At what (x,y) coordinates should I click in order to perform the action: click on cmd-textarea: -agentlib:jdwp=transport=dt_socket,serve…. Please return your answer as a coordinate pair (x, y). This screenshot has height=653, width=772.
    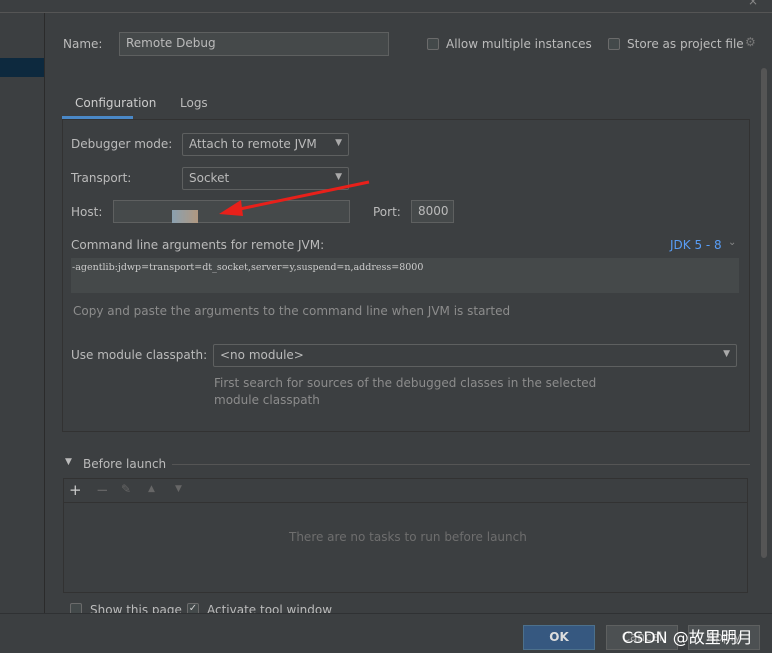
    Looking at the image, I should click on (405, 275).